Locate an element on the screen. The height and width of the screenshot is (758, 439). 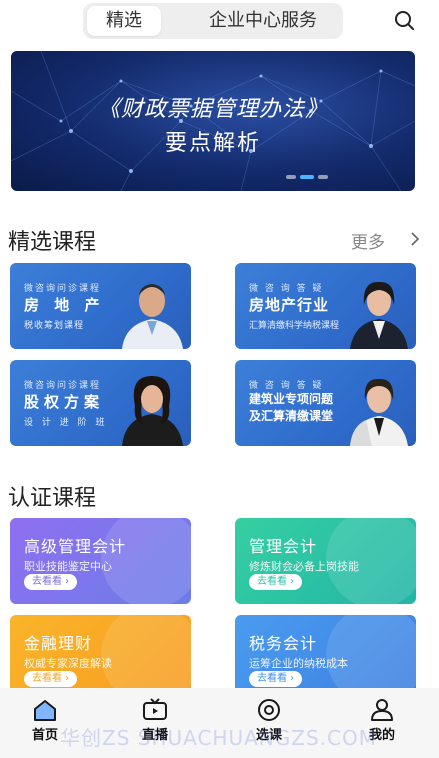
course-title: 建筑业专项问题 is located at coordinates (291, 399).